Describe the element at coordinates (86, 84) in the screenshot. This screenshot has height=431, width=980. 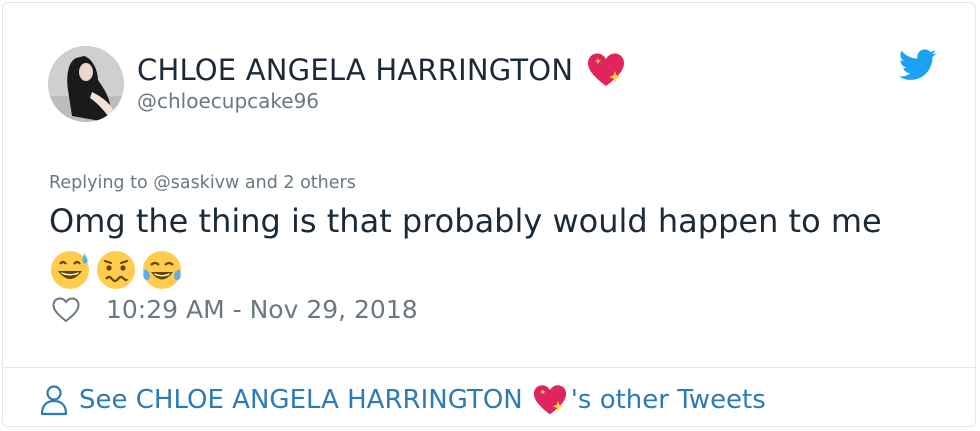
I see `avatar` at that location.